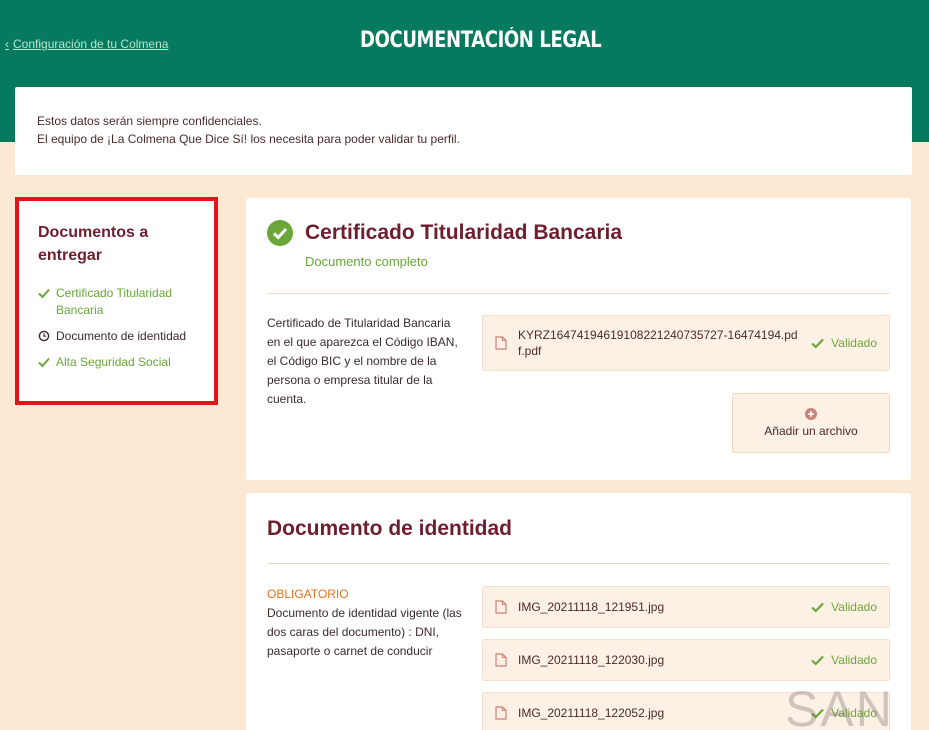 The image size is (929, 730). What do you see at coordinates (591, 660) in the screenshot?
I see `file-name: IMG_20211118_122030.jpg` at bounding box center [591, 660].